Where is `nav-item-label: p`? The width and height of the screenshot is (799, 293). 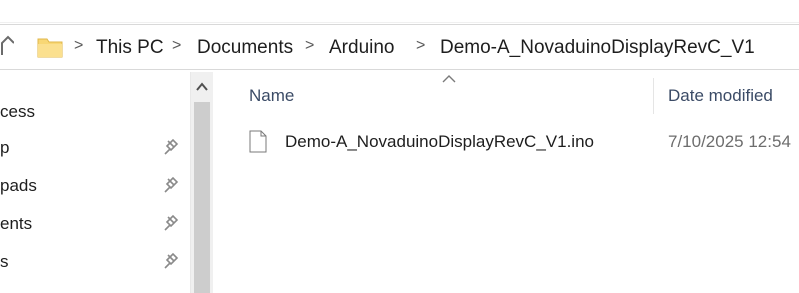 nav-item-label: p is located at coordinates (5, 147).